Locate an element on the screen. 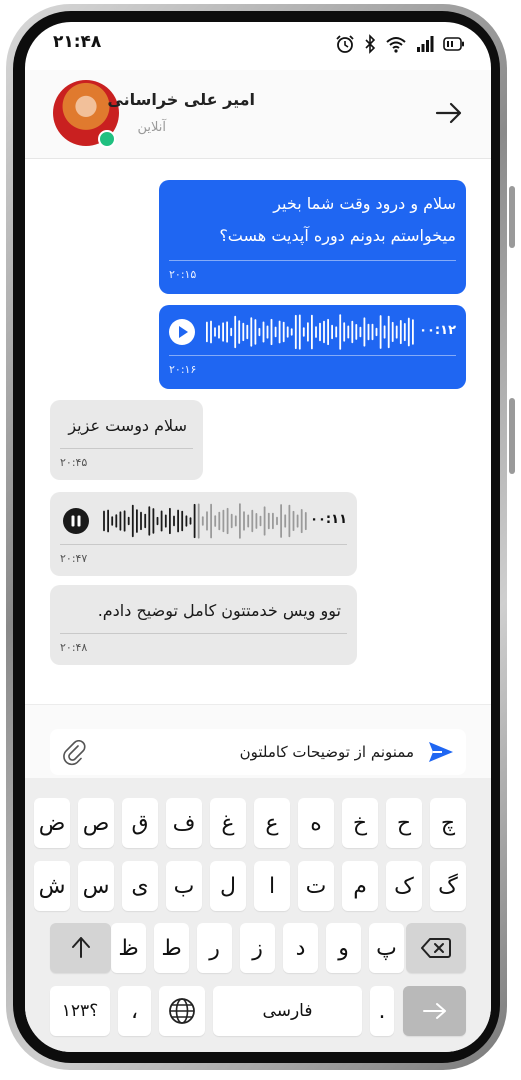 The width and height of the screenshot is (521, 1080). key-letter: ا is located at coordinates (272, 886).